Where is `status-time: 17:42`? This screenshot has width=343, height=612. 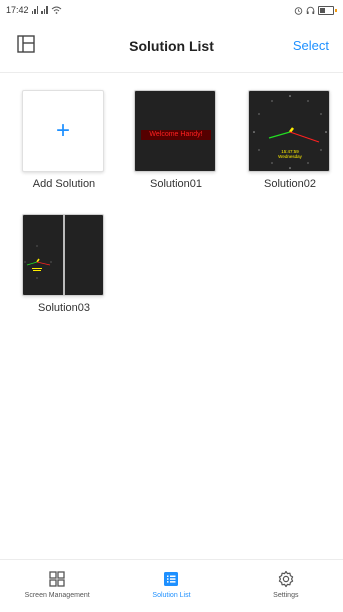
status-time: 17:42 is located at coordinates (17, 10).